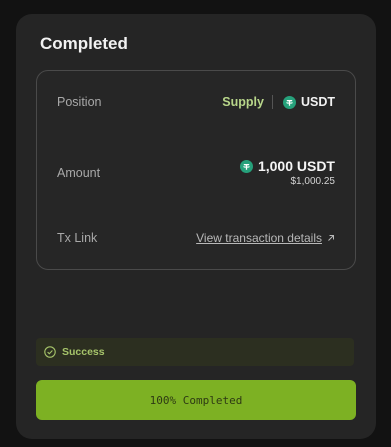 This screenshot has height=447, width=391. What do you see at coordinates (317, 102) in the screenshot?
I see `position-token: USDT` at bounding box center [317, 102].